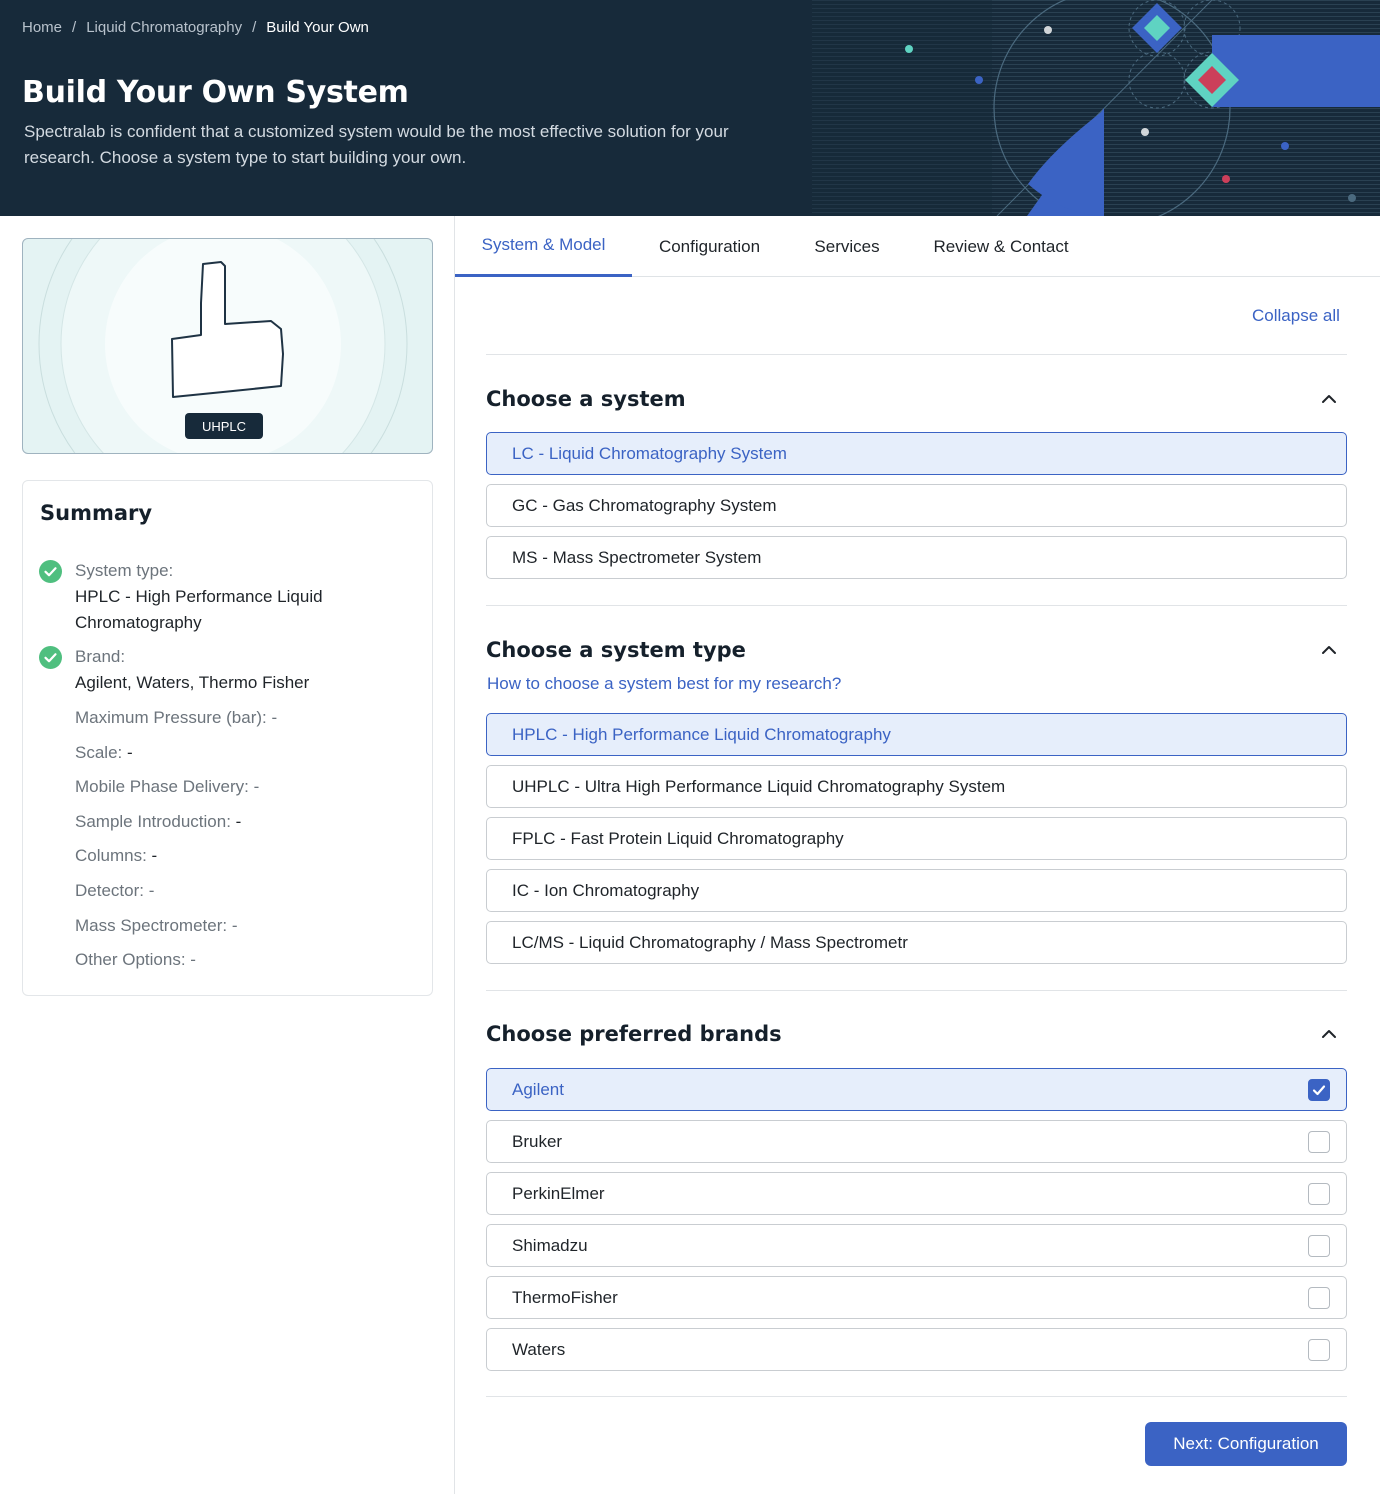 This screenshot has width=1380, height=1494. I want to click on summary-scale-value: -, so click(129, 752).